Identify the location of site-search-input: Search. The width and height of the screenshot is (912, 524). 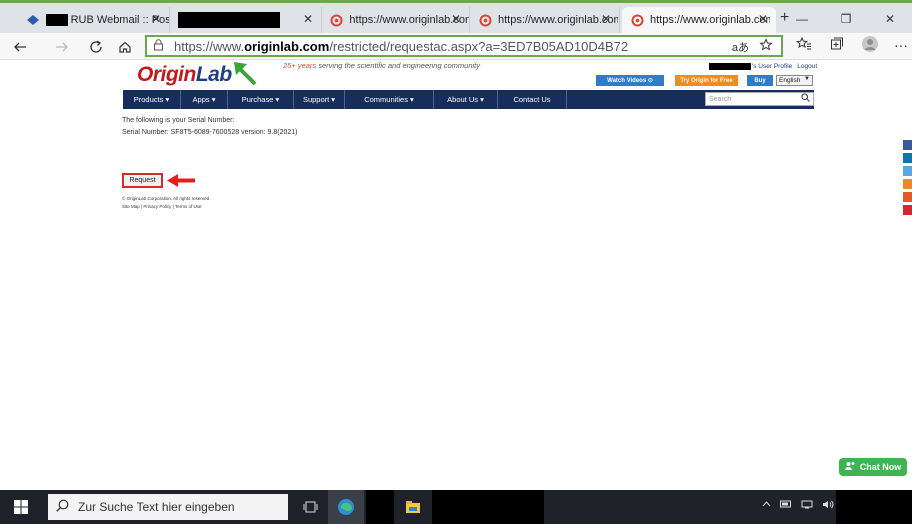
(759, 99).